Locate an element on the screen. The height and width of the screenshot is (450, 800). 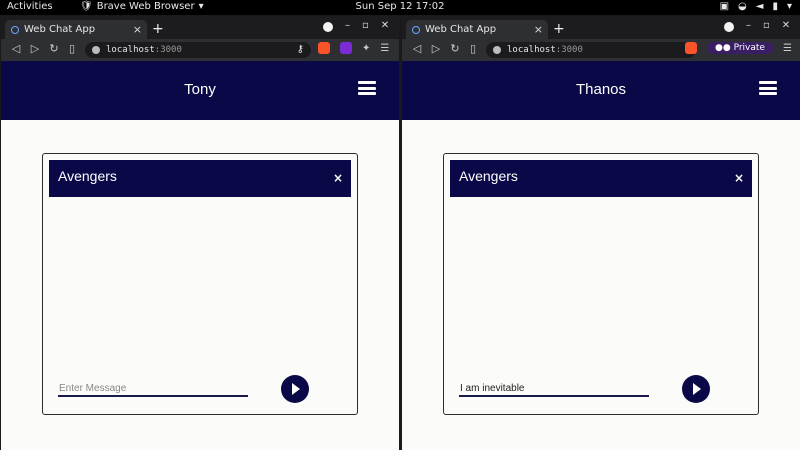
address-bar: localhost:3000 ⚷ is located at coordinates (198, 50).